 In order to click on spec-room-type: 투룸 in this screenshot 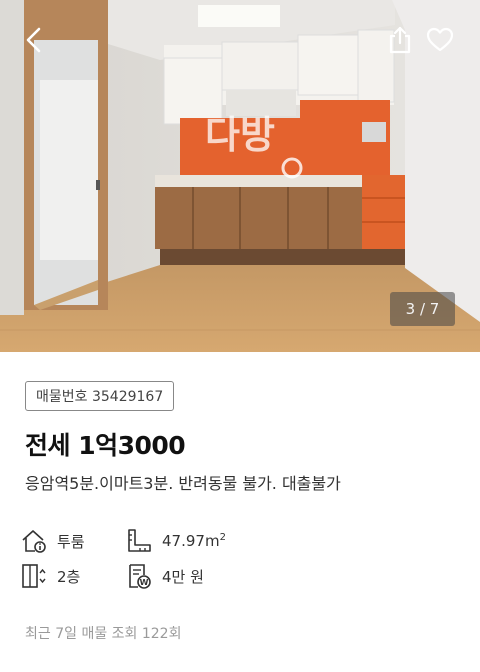, I will do `click(53, 541)`.